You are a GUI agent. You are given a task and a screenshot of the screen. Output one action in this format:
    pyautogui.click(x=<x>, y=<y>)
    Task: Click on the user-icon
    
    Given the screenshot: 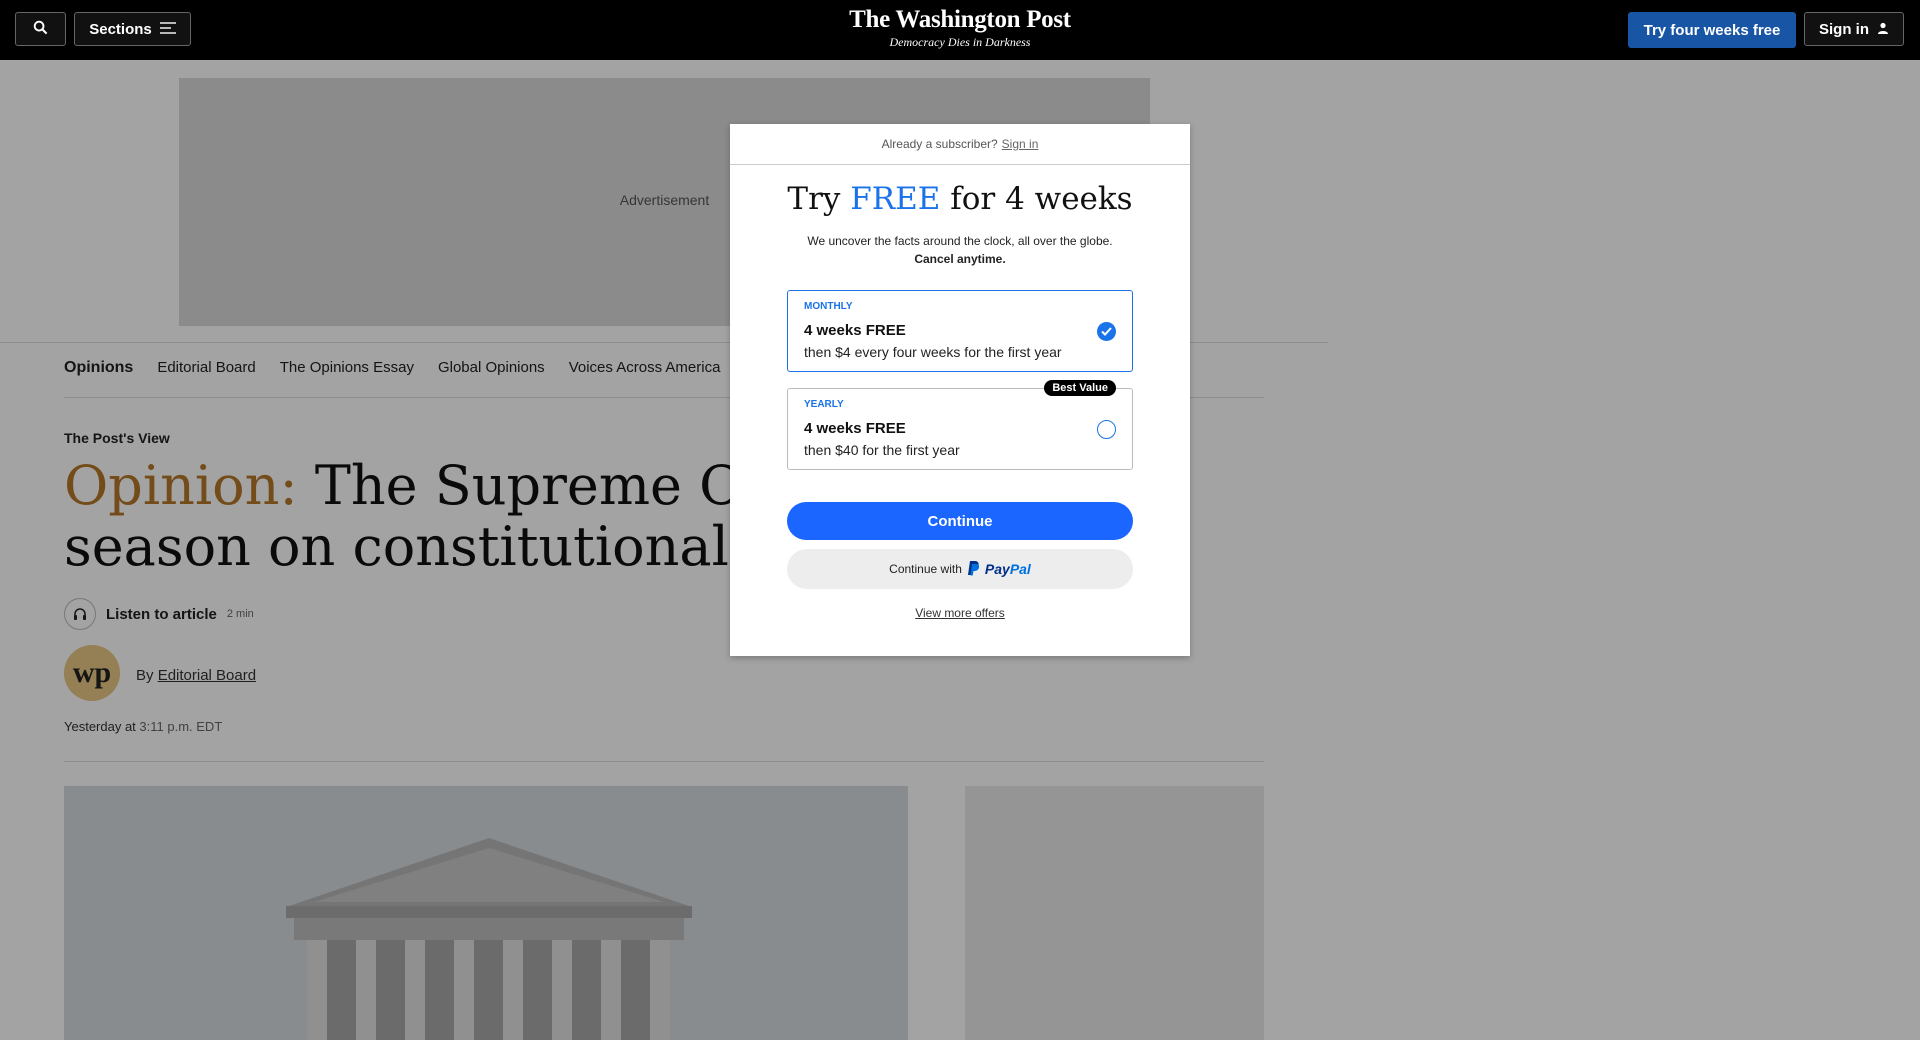 What is the action you would take?
    pyautogui.click(x=1883, y=29)
    